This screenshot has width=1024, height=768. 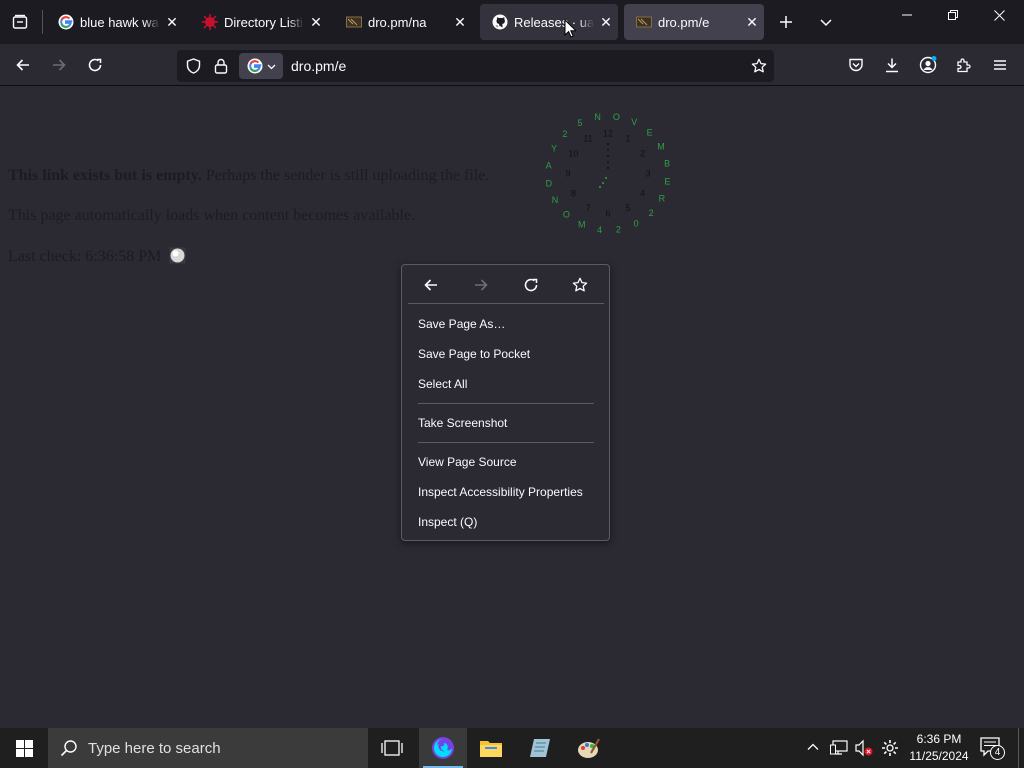 I want to click on pocket-icon, so click(x=856, y=65).